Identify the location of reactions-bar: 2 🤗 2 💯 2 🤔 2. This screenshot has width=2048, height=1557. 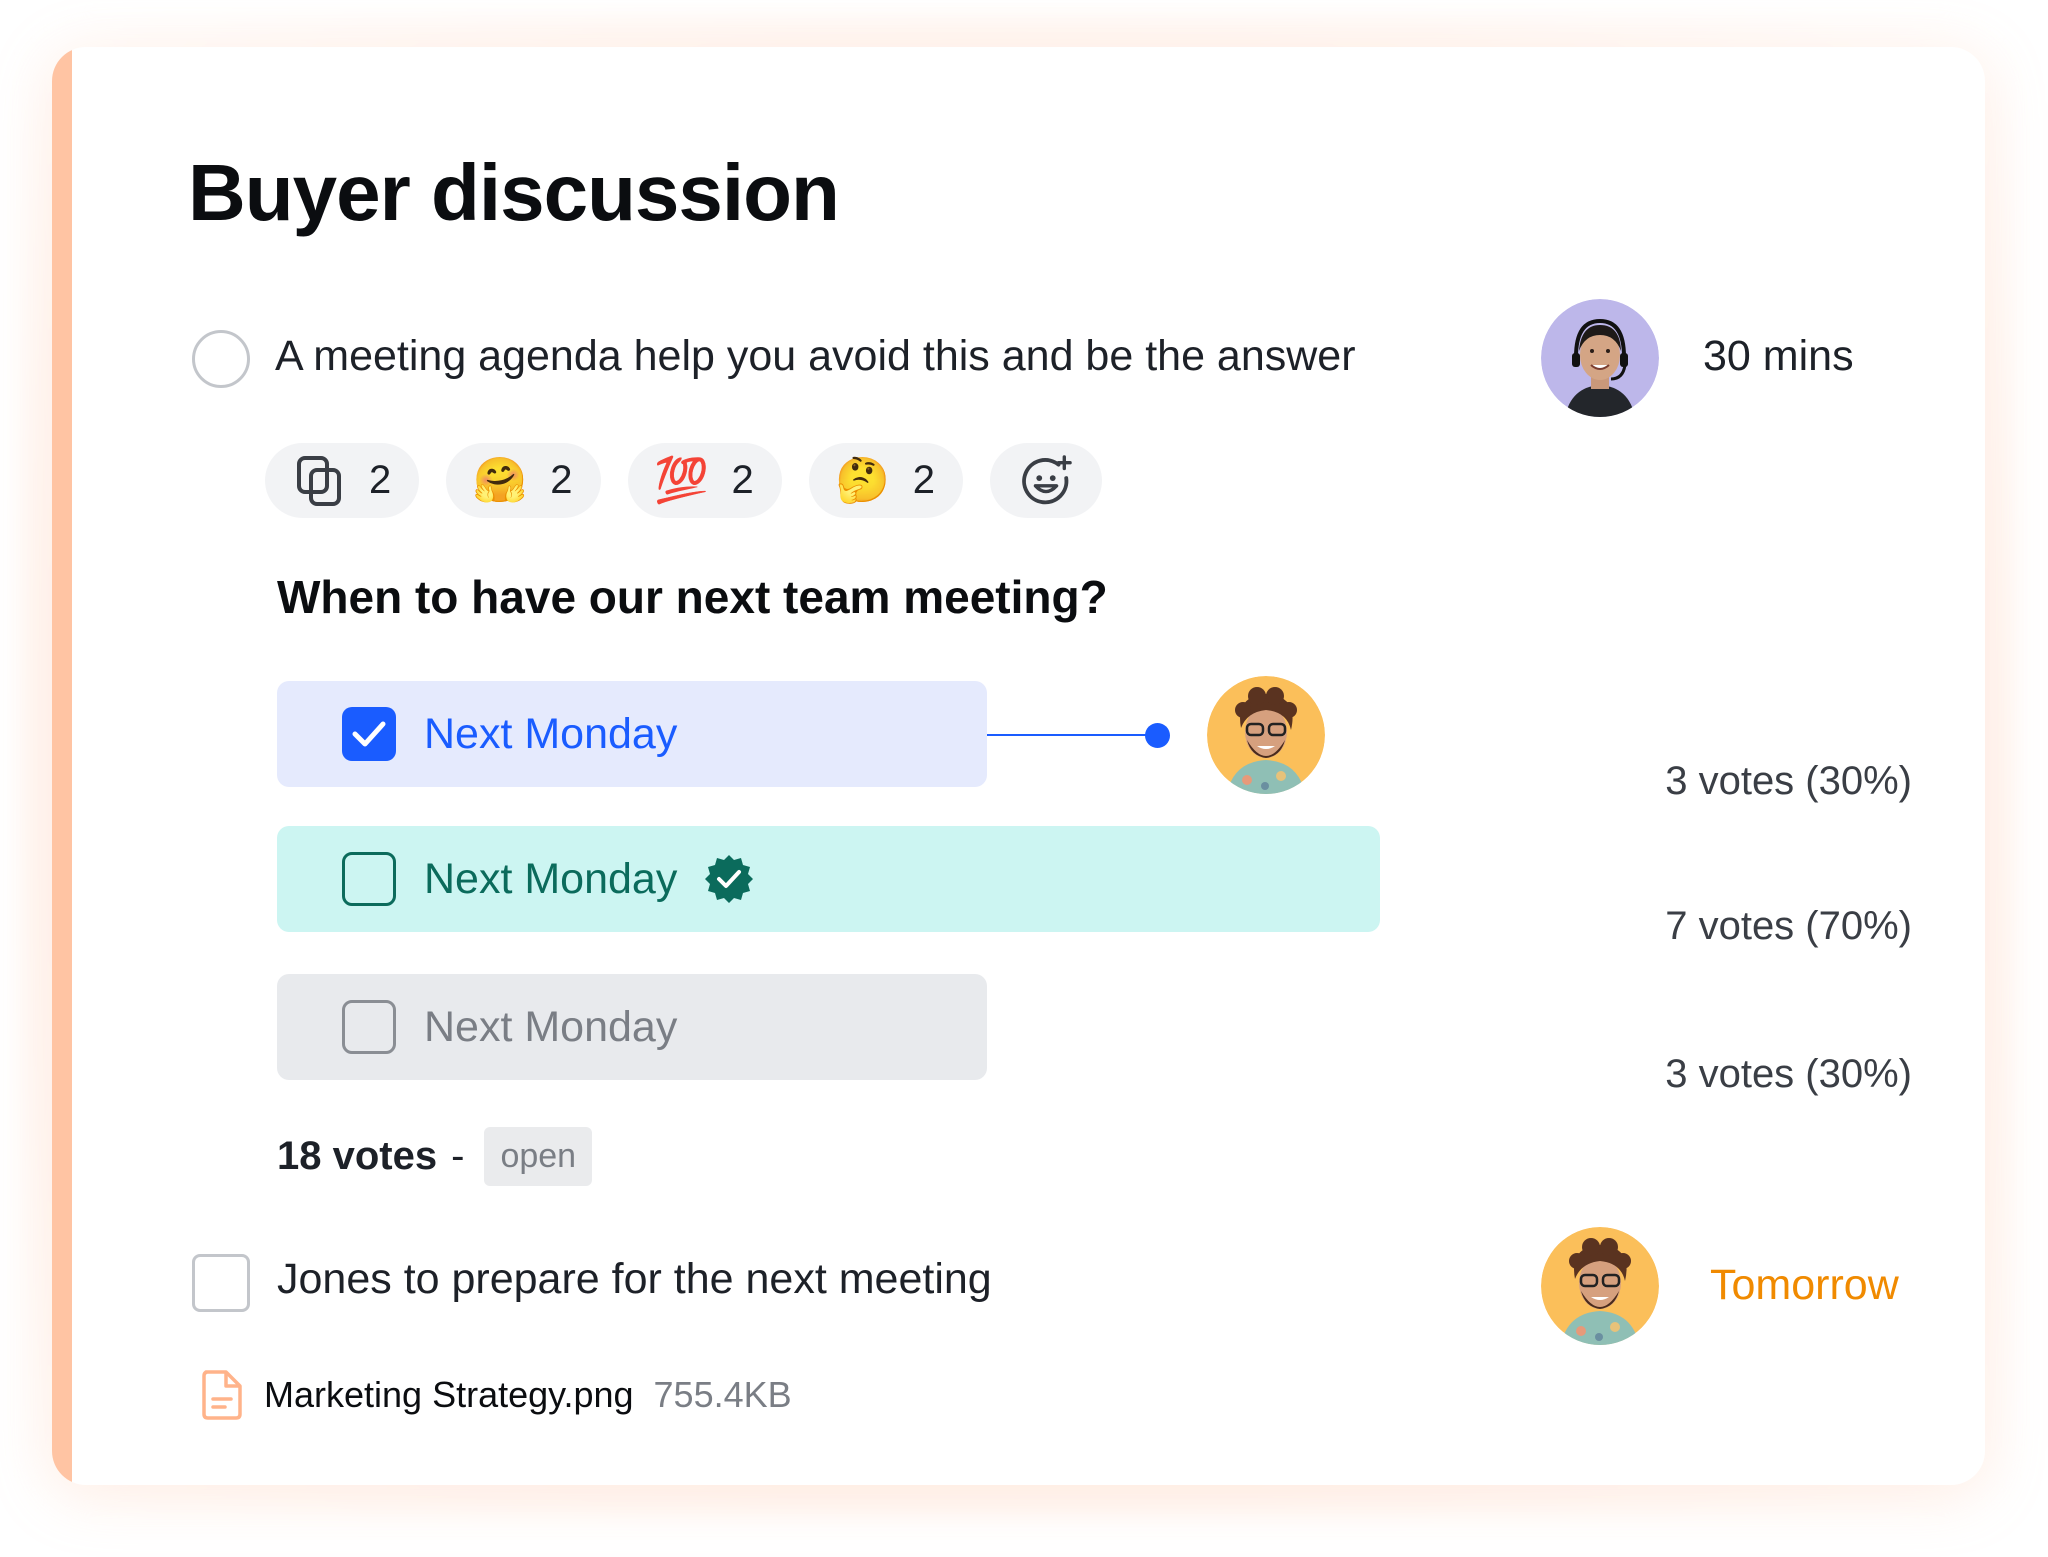
(683, 480).